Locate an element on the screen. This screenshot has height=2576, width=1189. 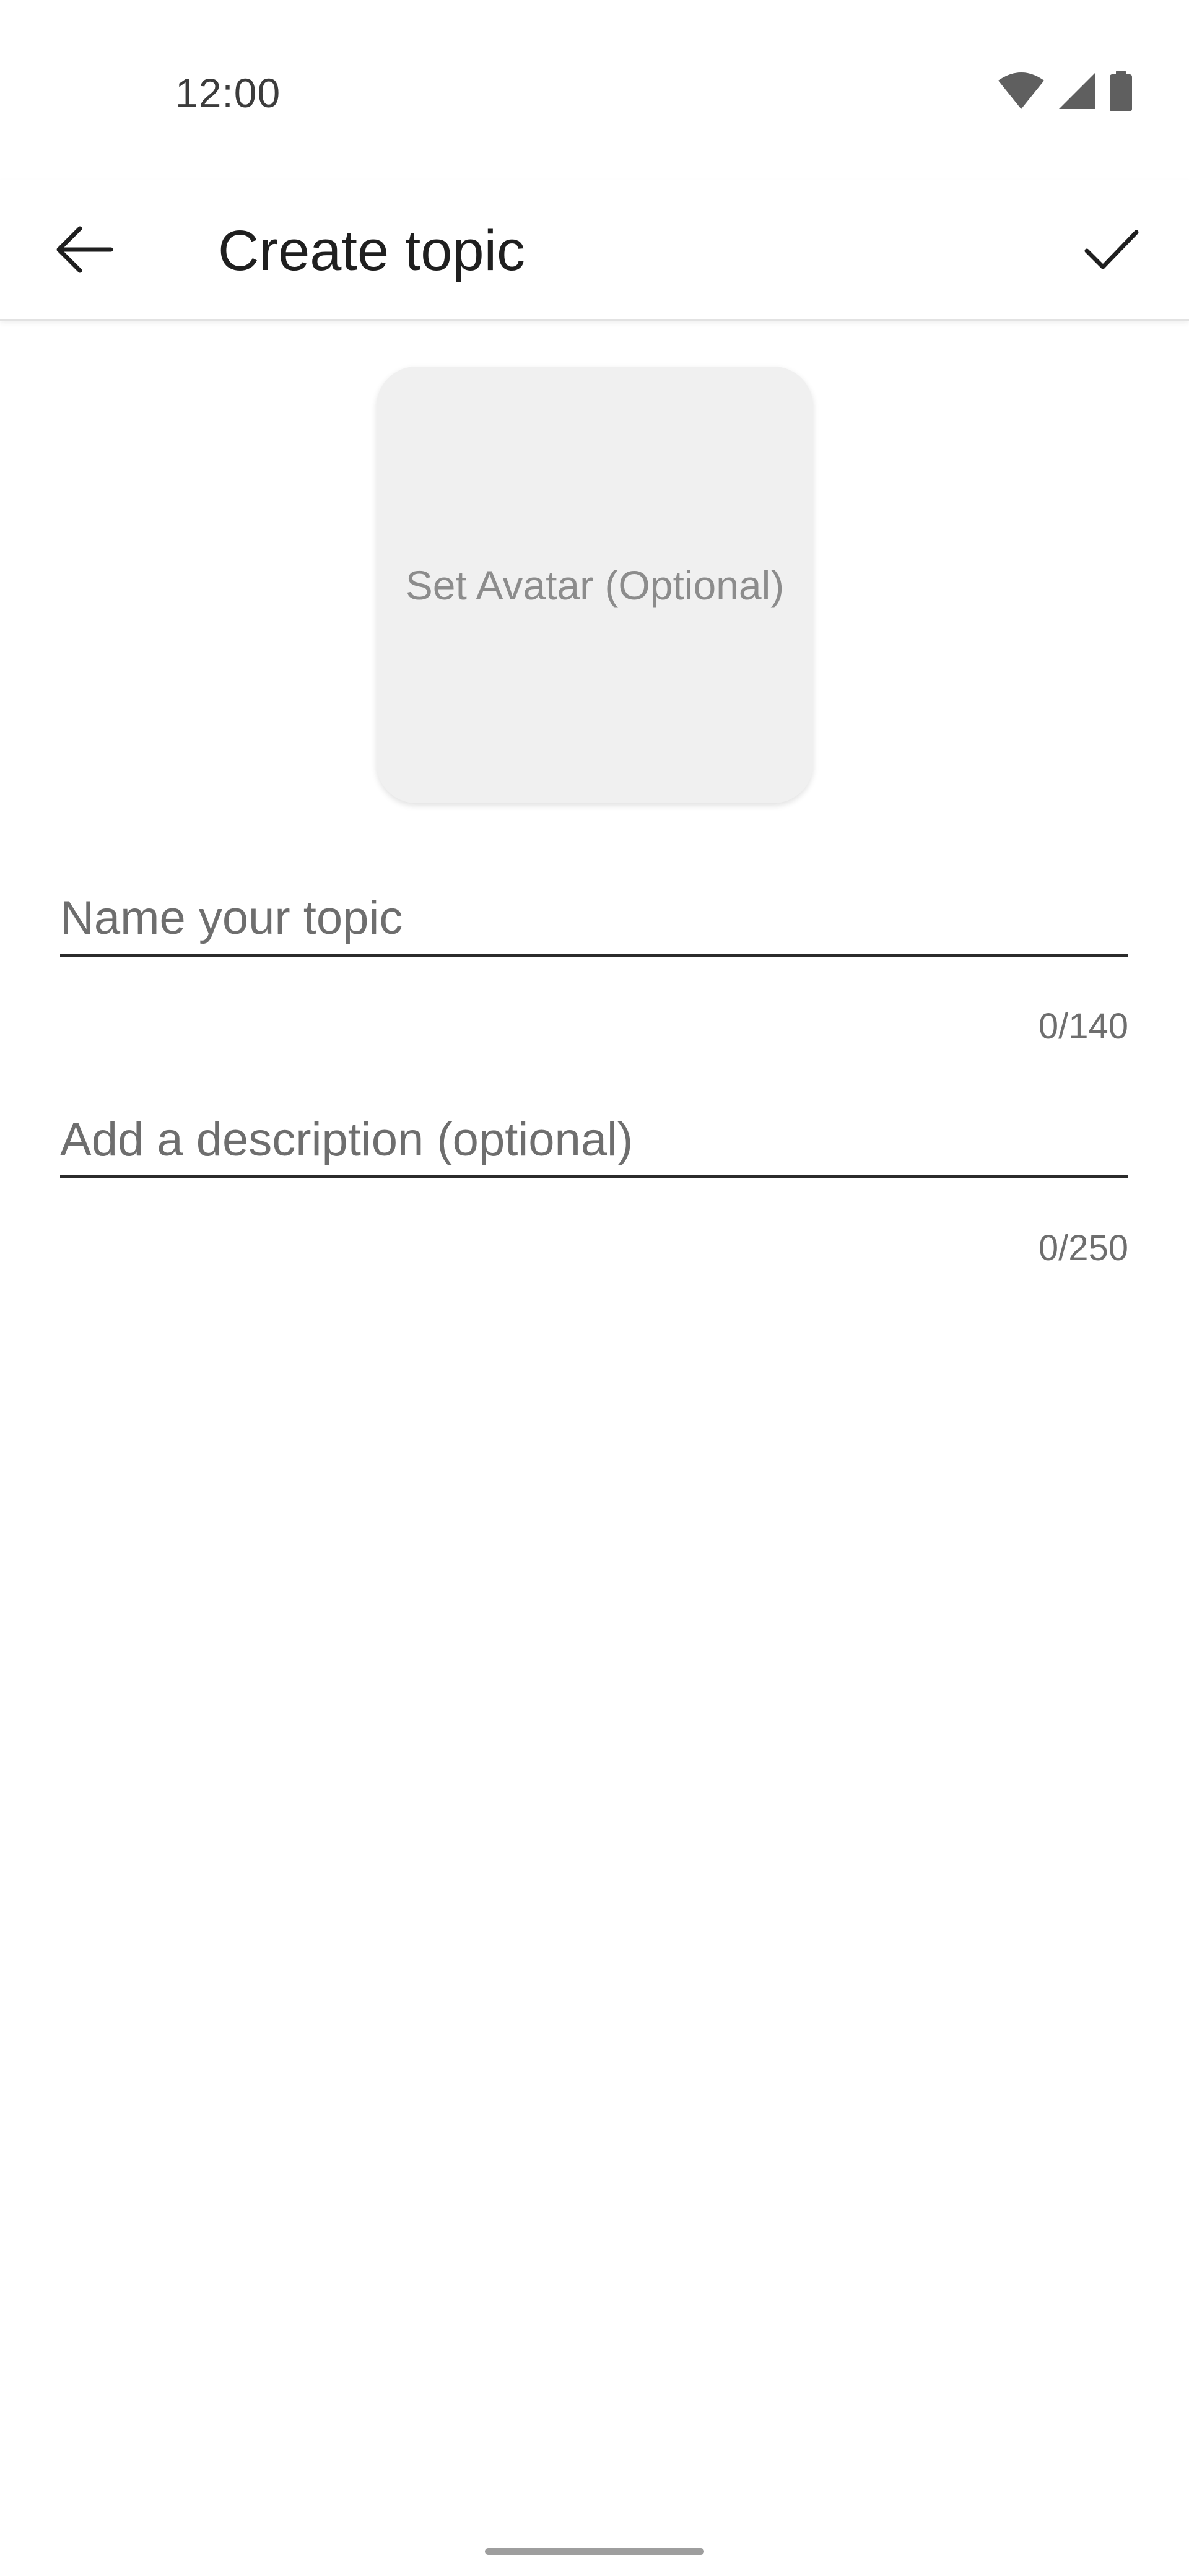
status-bar: 12:00 is located at coordinates (594, 90).